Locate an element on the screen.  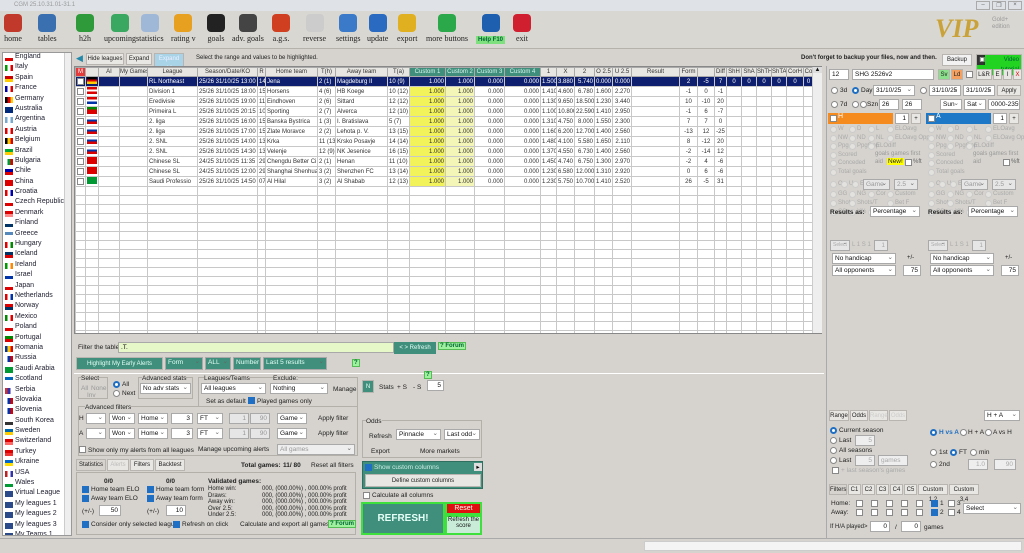
country-item: Russia is located at coordinates (37, 359).